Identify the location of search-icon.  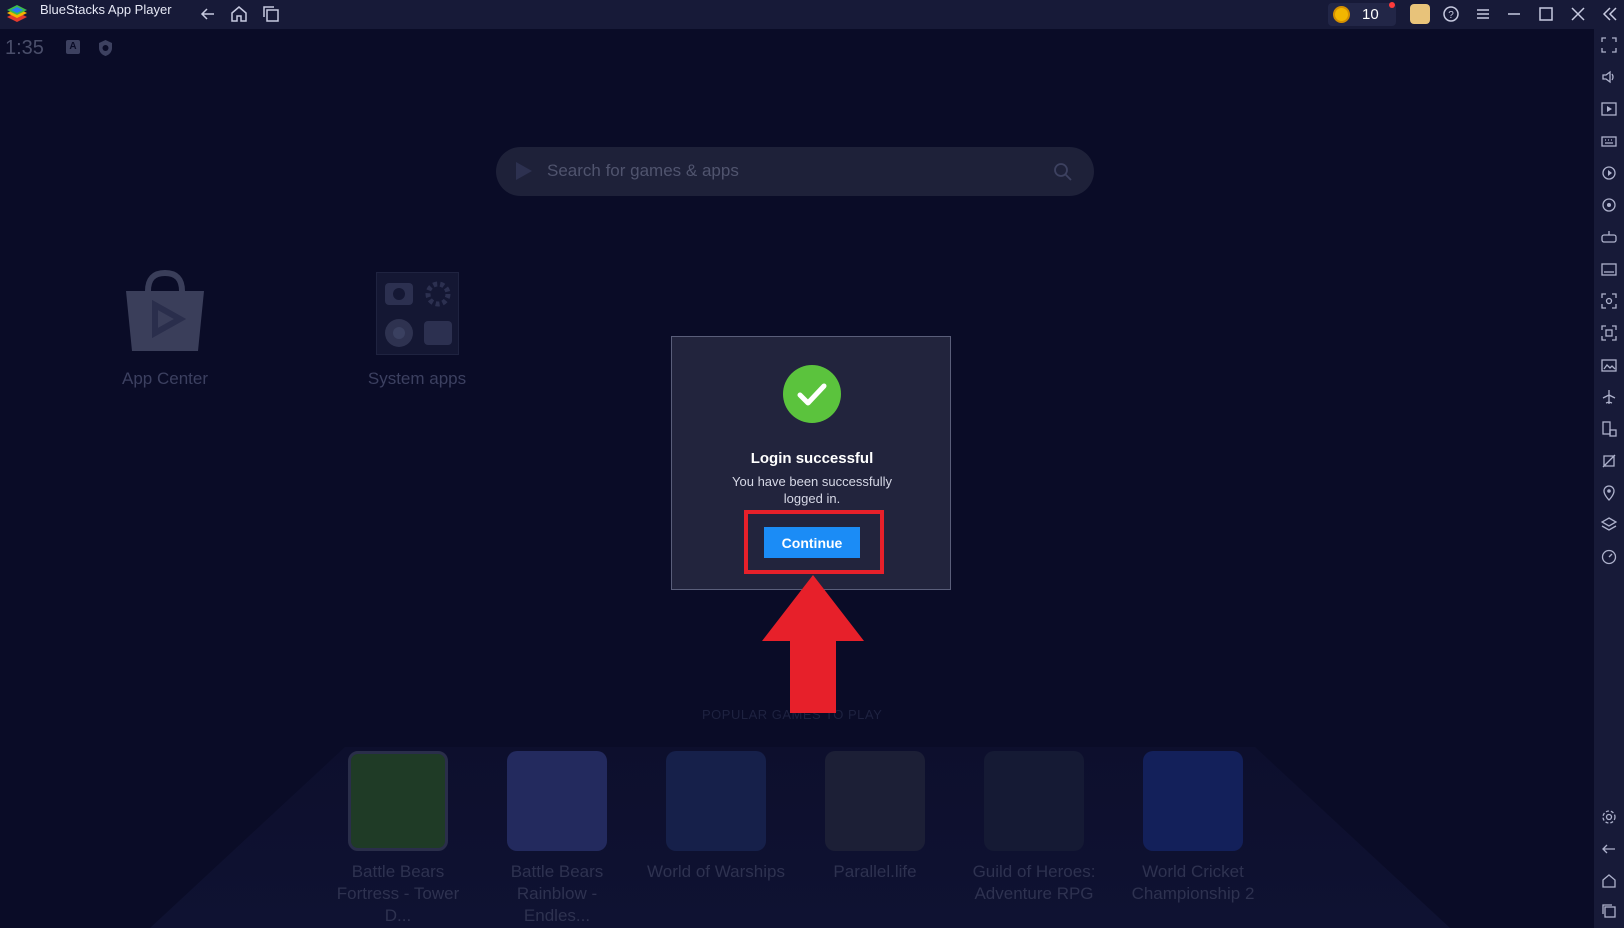
(1063, 172).